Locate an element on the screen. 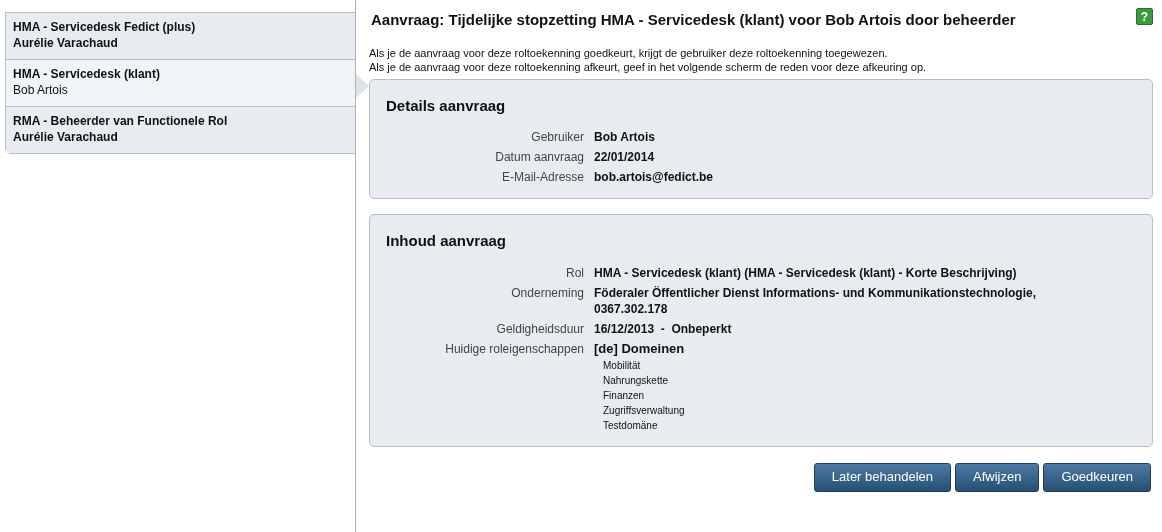  domain-item: Zugriffsverwaltung is located at coordinates (644, 410).